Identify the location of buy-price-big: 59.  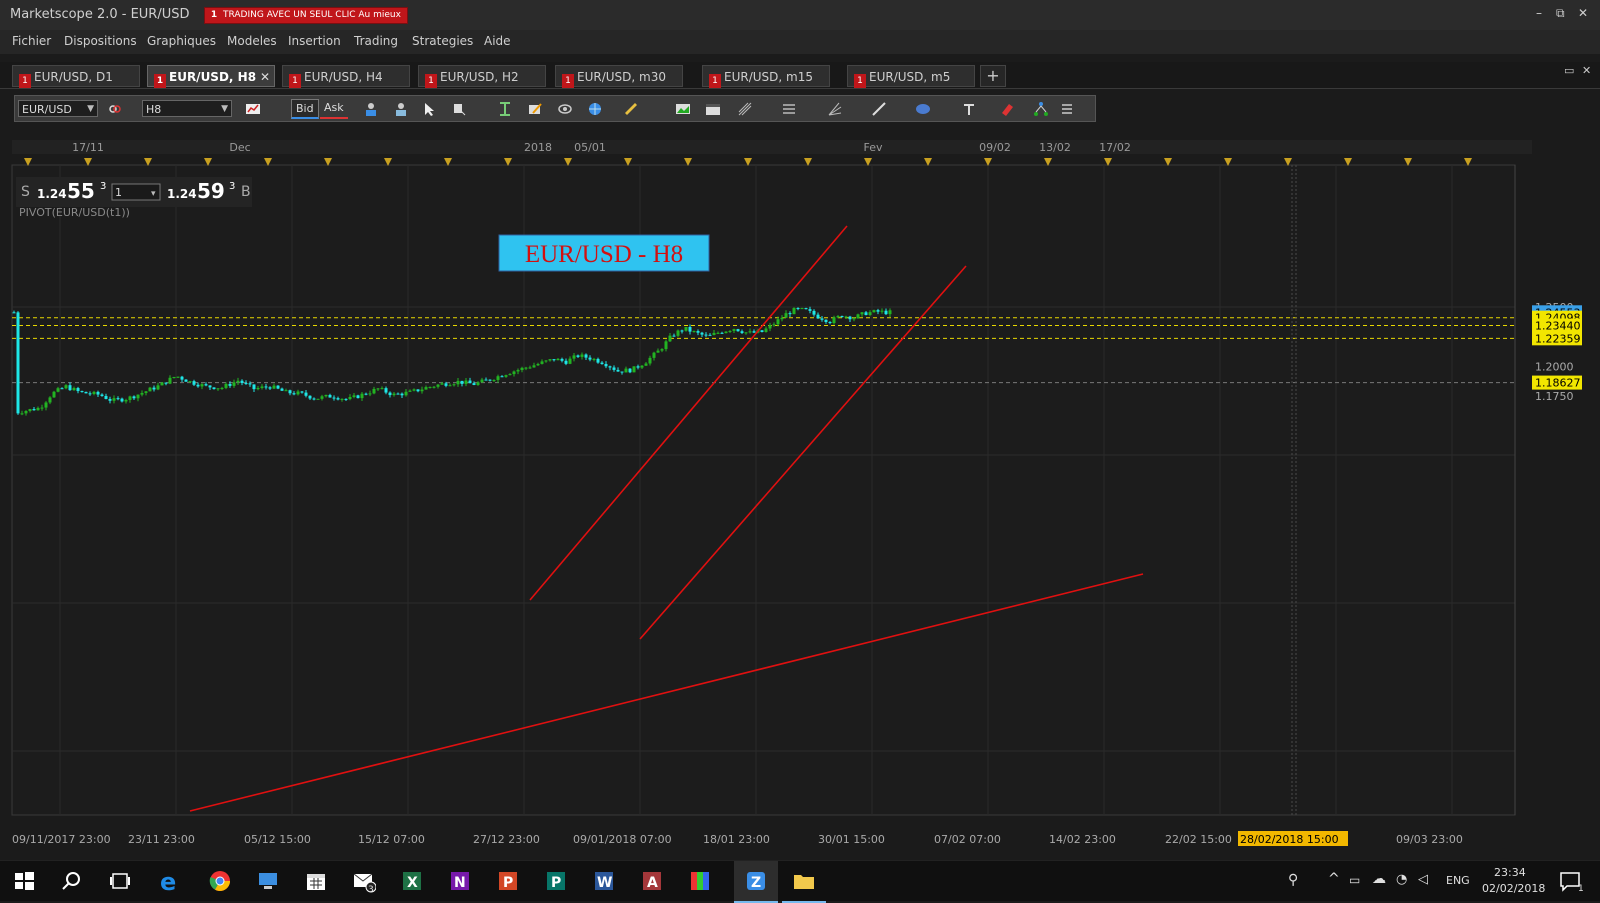
(211, 191).